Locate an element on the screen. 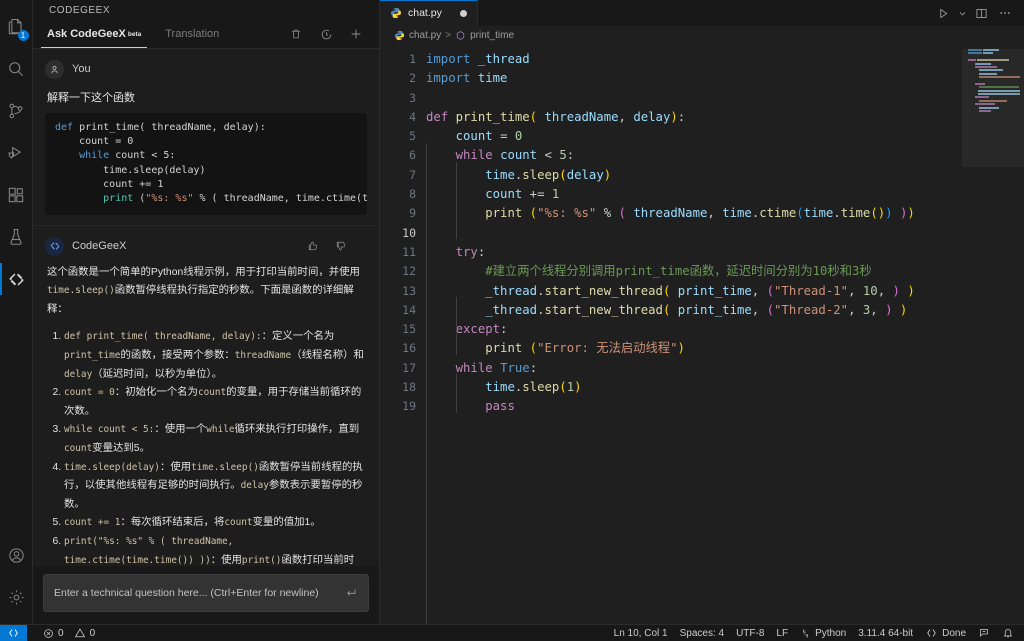 This screenshot has width=1024, height=641. feedback-button is located at coordinates (984, 633).